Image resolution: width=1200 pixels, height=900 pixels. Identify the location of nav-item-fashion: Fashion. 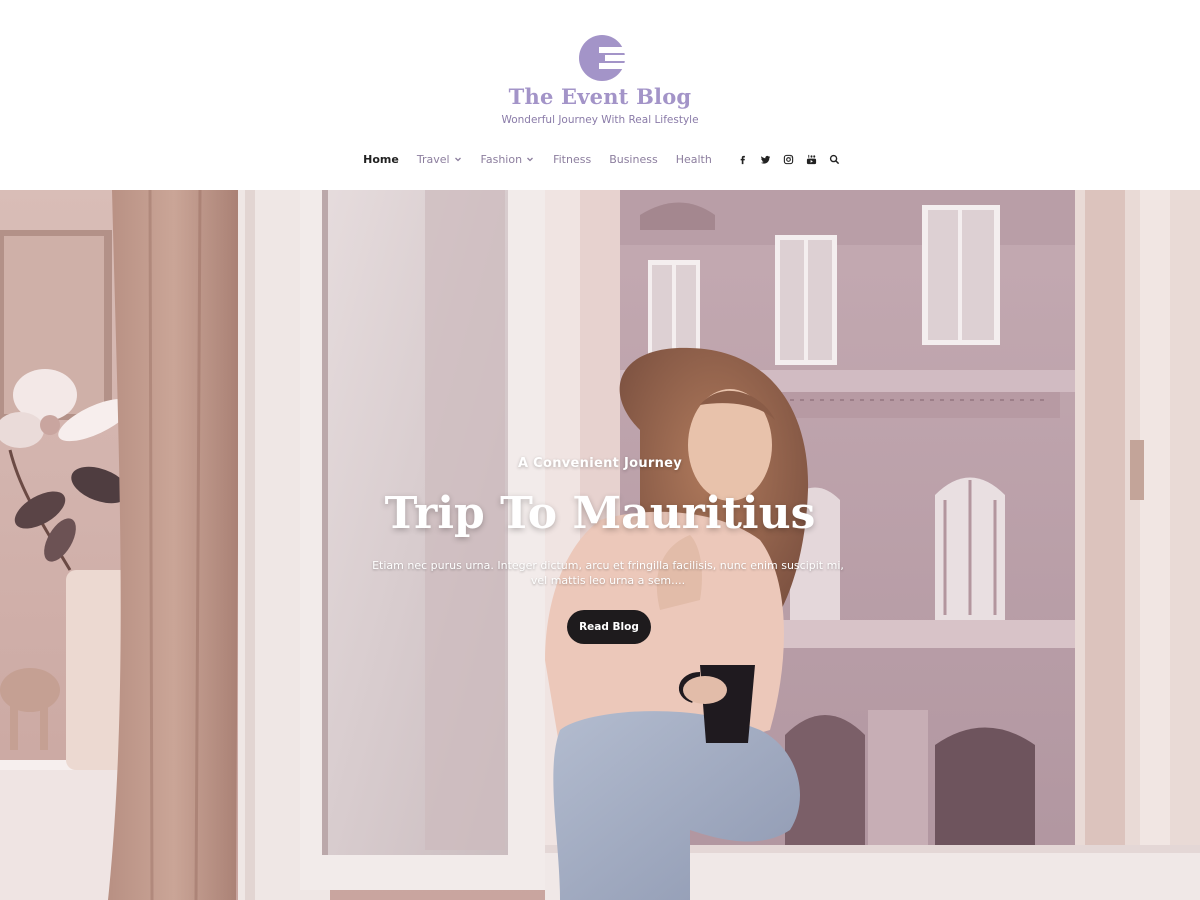
(508, 159).